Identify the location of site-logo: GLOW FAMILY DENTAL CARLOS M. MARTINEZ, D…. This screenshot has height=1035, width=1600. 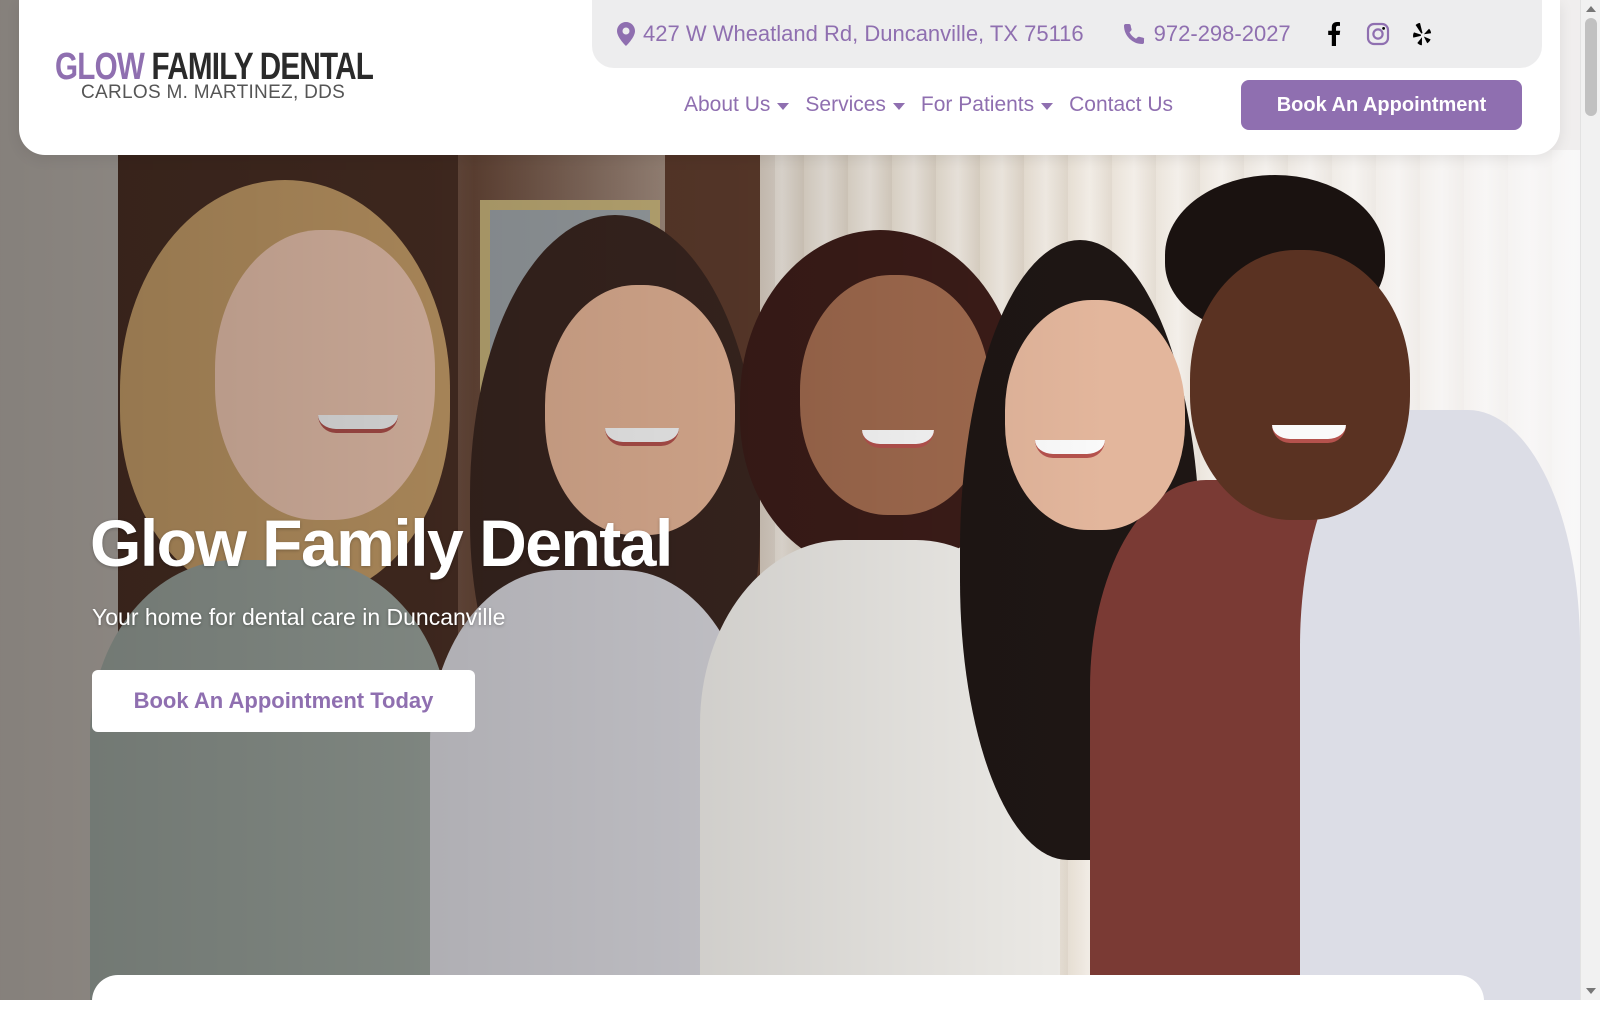
(259, 76).